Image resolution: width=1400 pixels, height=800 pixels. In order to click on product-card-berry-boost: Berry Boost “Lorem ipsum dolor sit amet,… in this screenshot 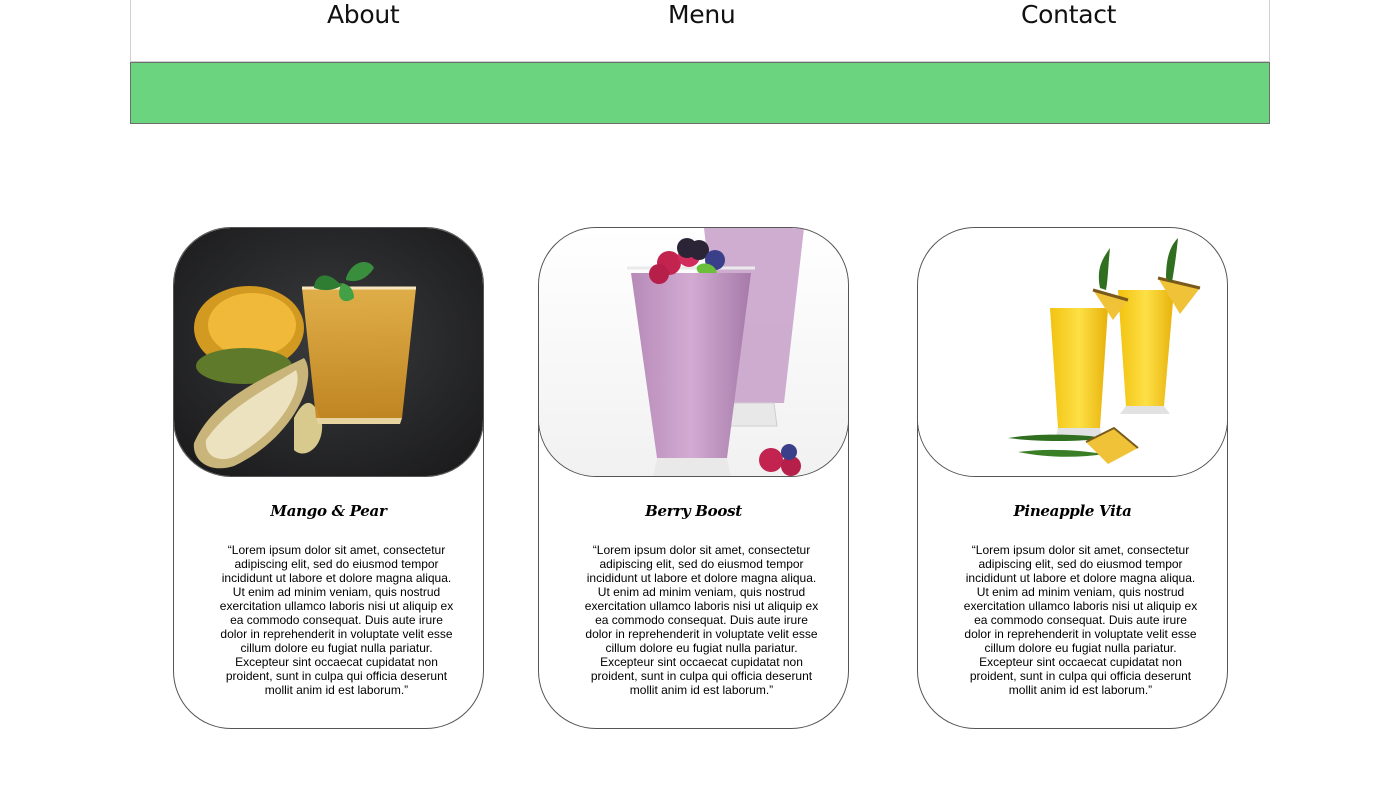, I will do `click(693, 478)`.